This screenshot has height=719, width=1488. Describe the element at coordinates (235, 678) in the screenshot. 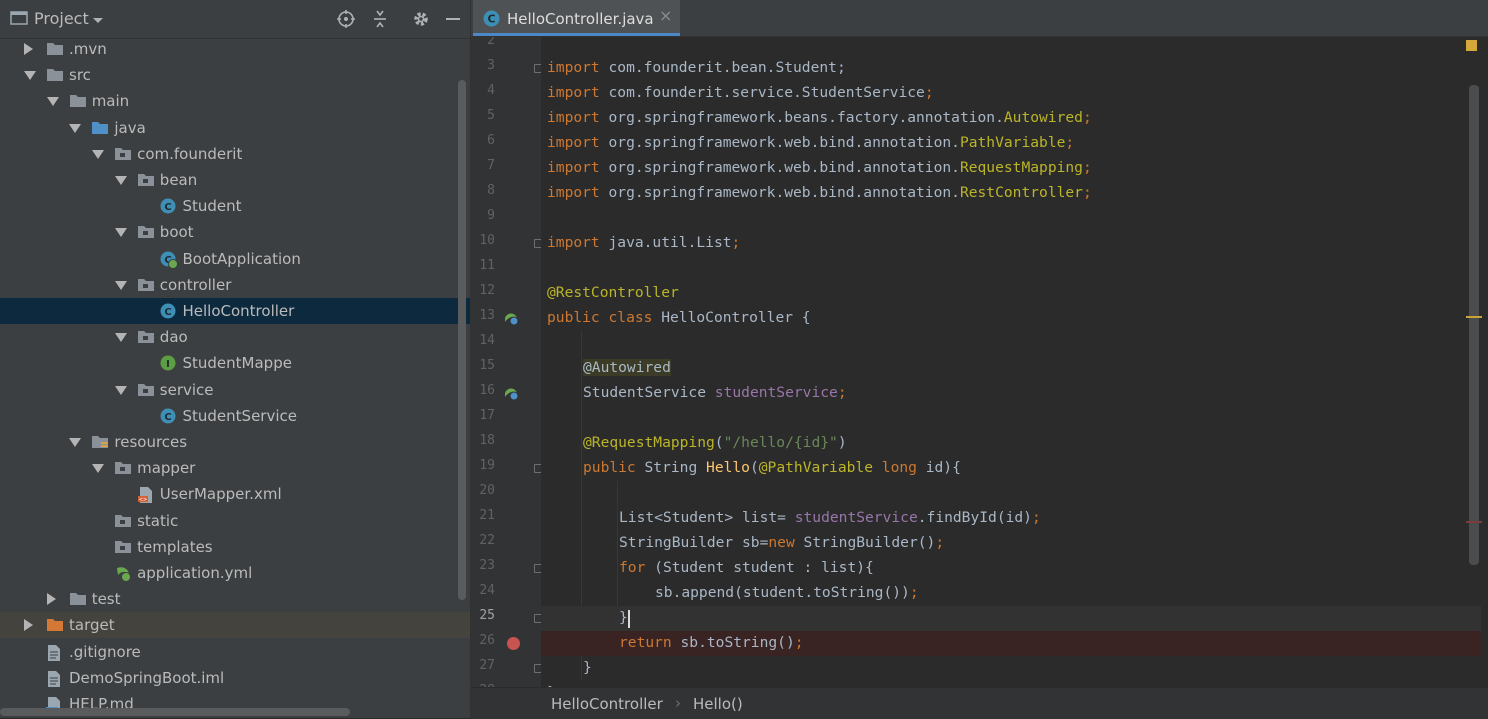

I see `tree-item: DemoSpringBoot.iml` at that location.